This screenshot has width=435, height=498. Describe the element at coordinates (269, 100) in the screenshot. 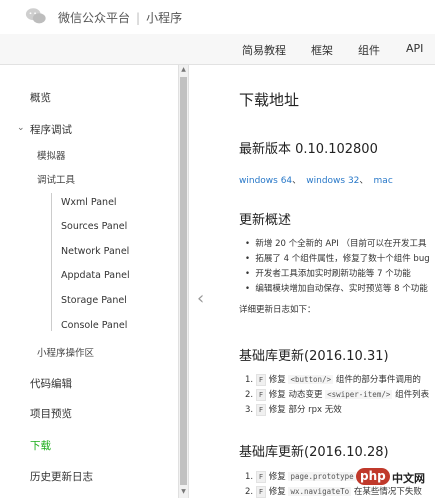

I see `page-title: 下载地址` at that location.